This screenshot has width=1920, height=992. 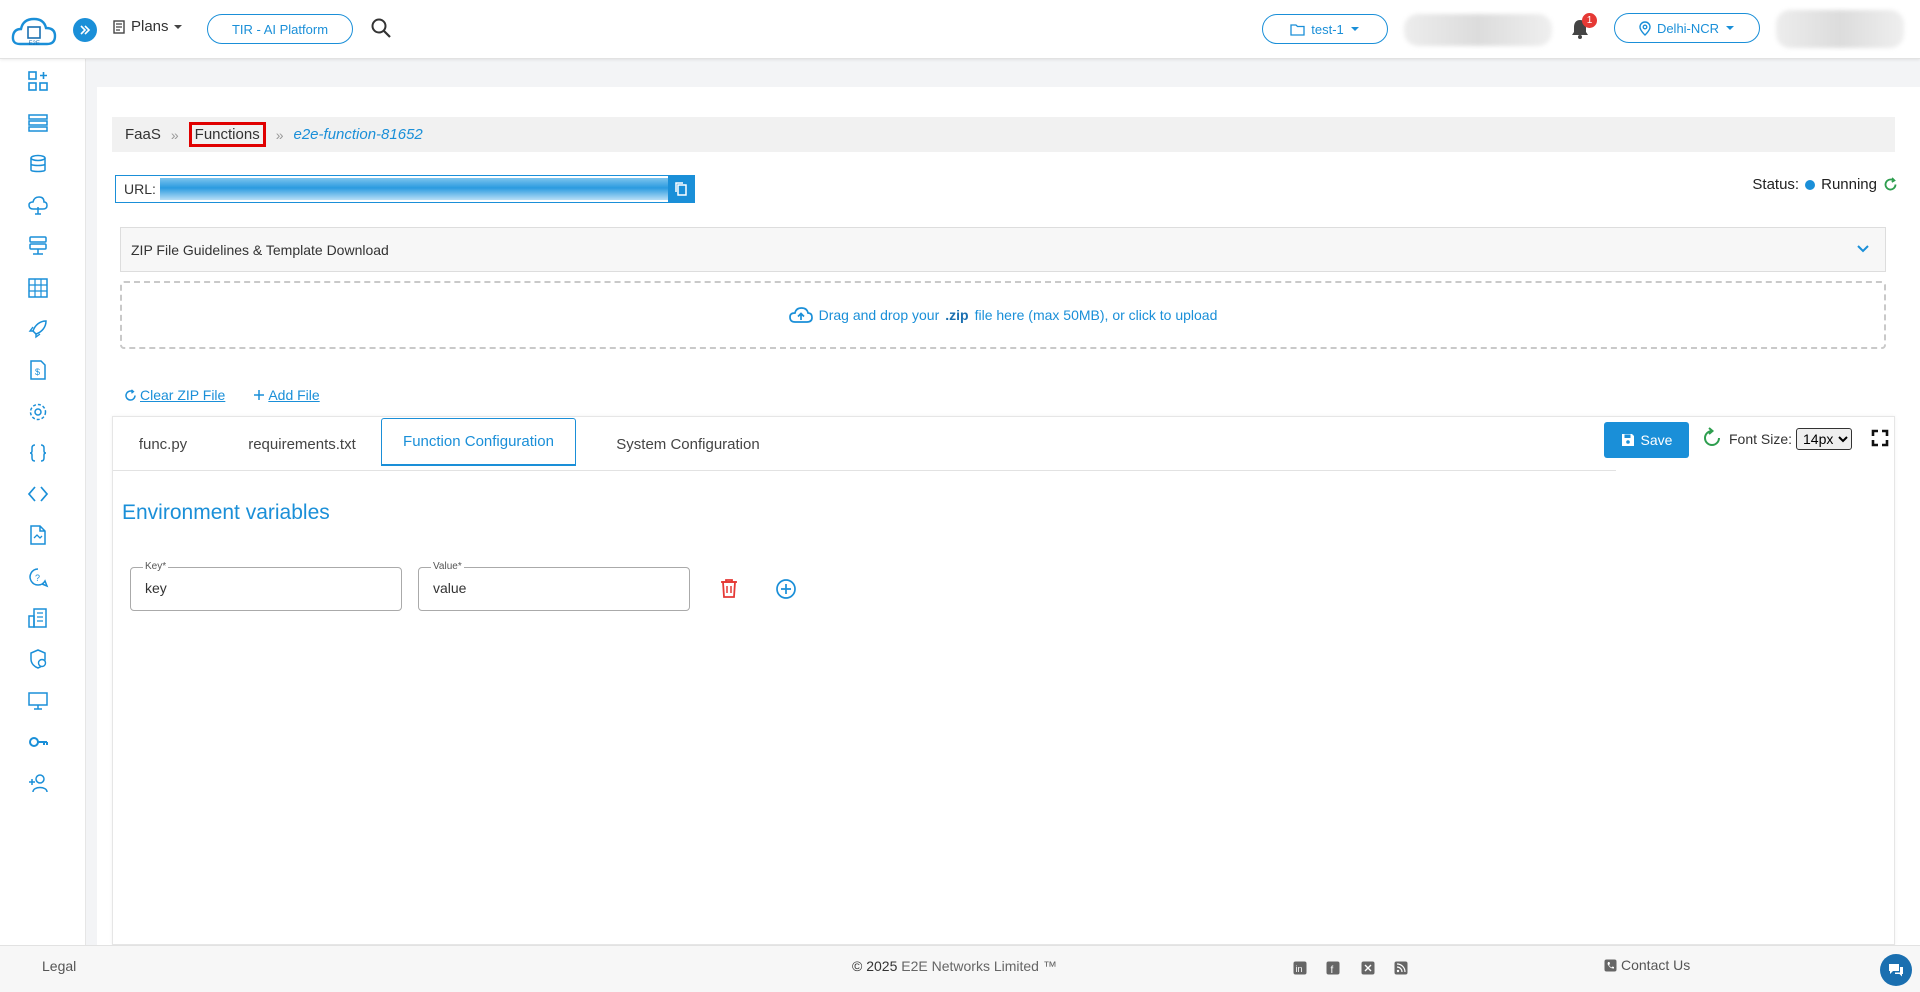 What do you see at coordinates (38, 701) in the screenshot?
I see `monitor-icon` at bounding box center [38, 701].